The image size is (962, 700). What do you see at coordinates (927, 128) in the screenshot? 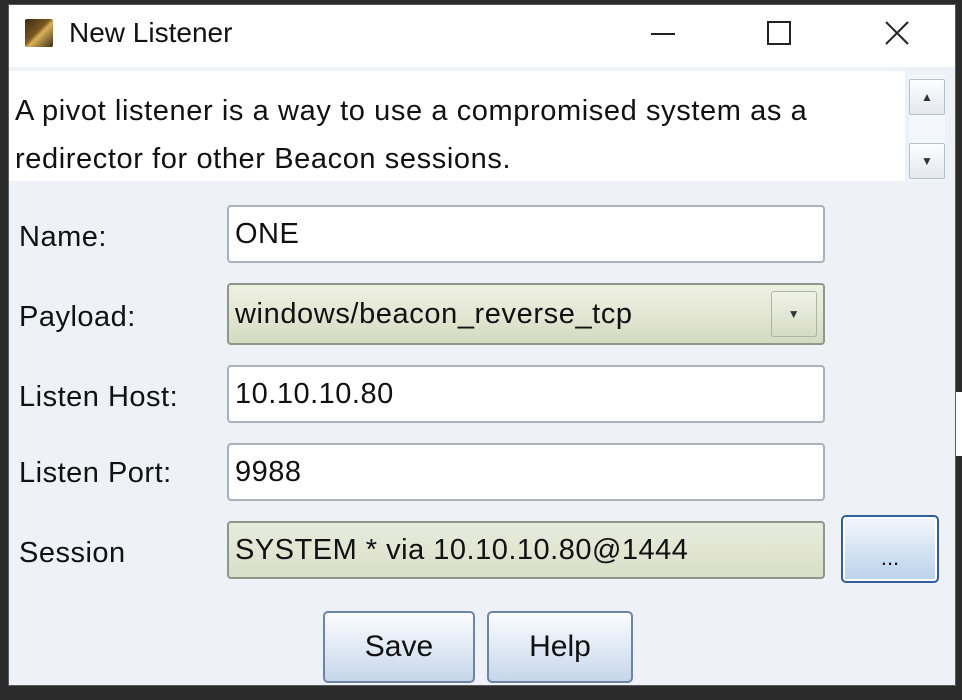
I see `description-scrollbar: ▲ ▼` at bounding box center [927, 128].